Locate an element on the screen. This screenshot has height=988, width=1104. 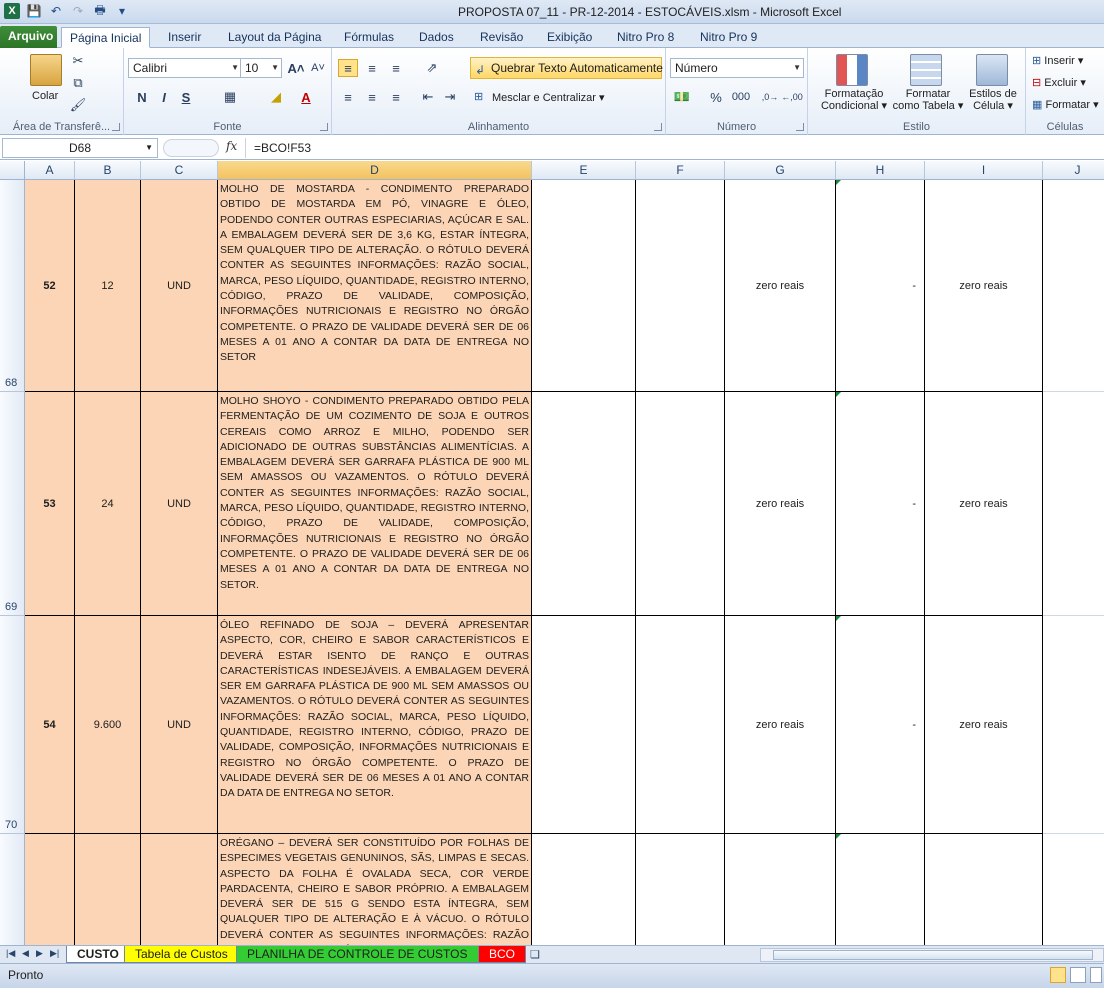
column-header-j: J is located at coordinates (1073, 170).